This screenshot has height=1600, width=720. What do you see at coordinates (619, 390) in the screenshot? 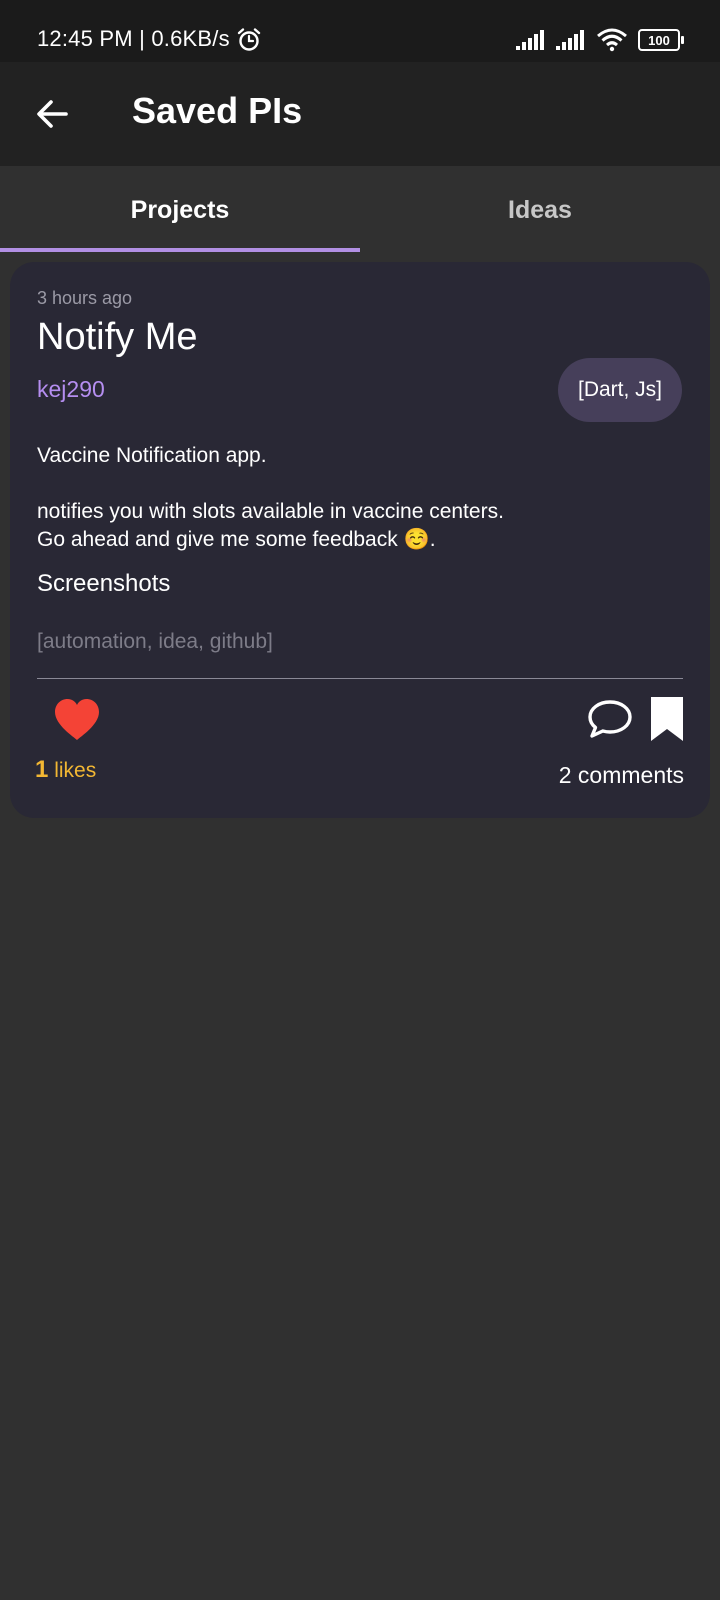
I see `language-chip: [Dart, Js]` at bounding box center [619, 390].